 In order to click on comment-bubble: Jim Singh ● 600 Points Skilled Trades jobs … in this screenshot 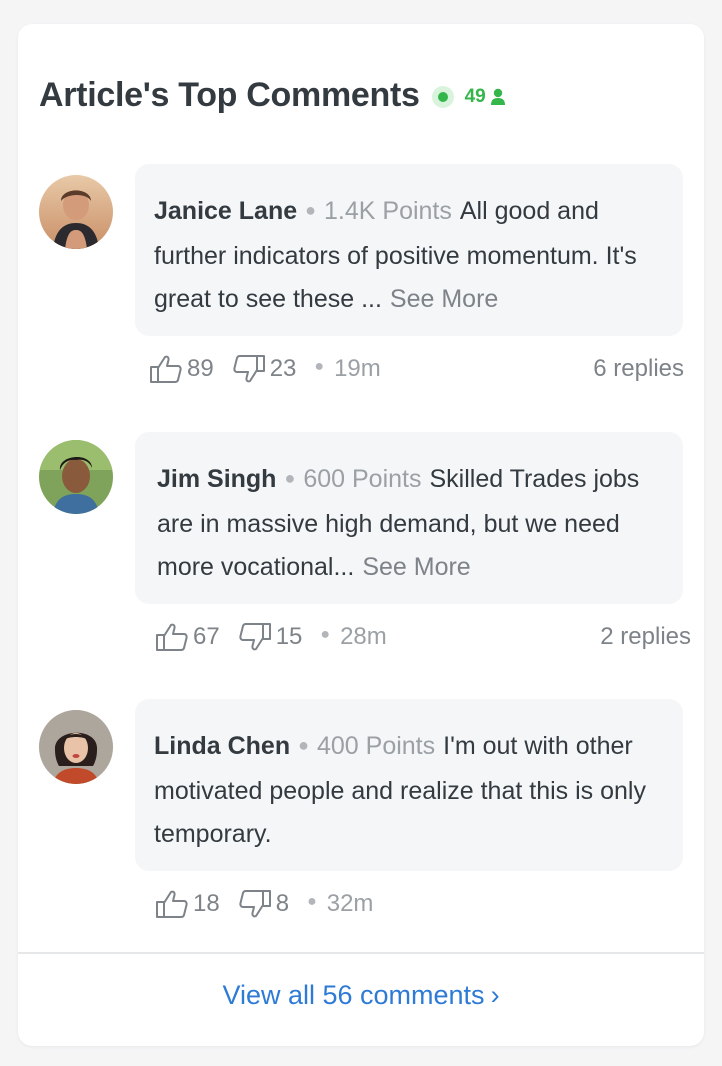, I will do `click(409, 518)`.